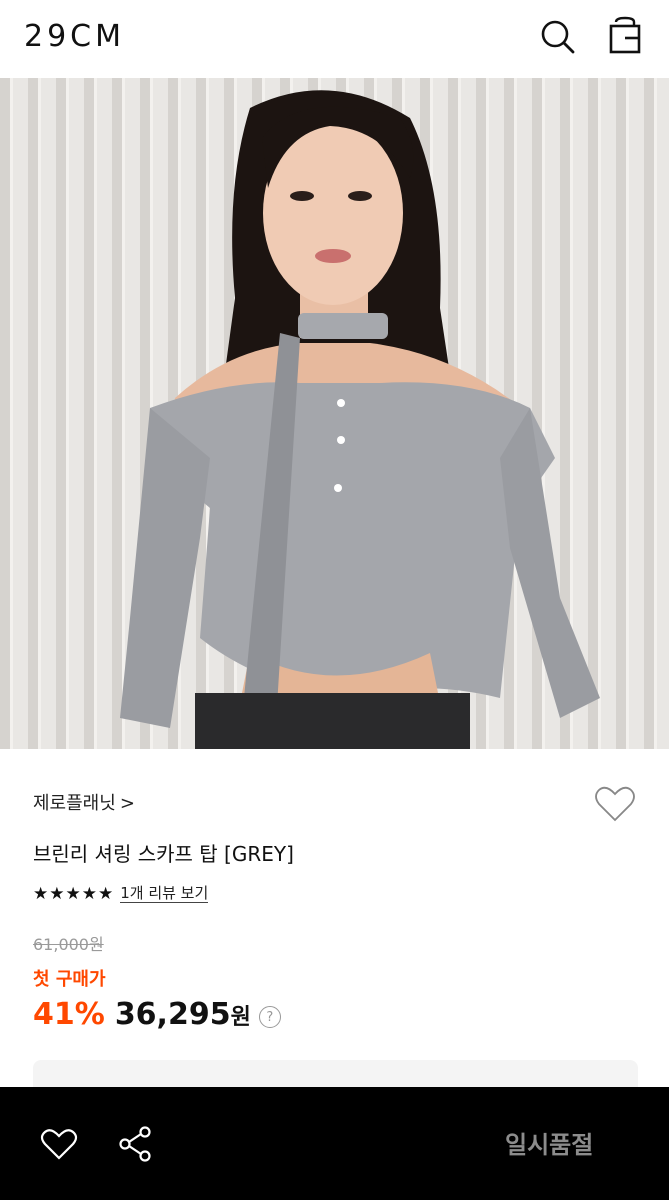 This screenshot has height=1200, width=669. What do you see at coordinates (549, 1145) in the screenshot?
I see `soldout-label: 일시품절` at bounding box center [549, 1145].